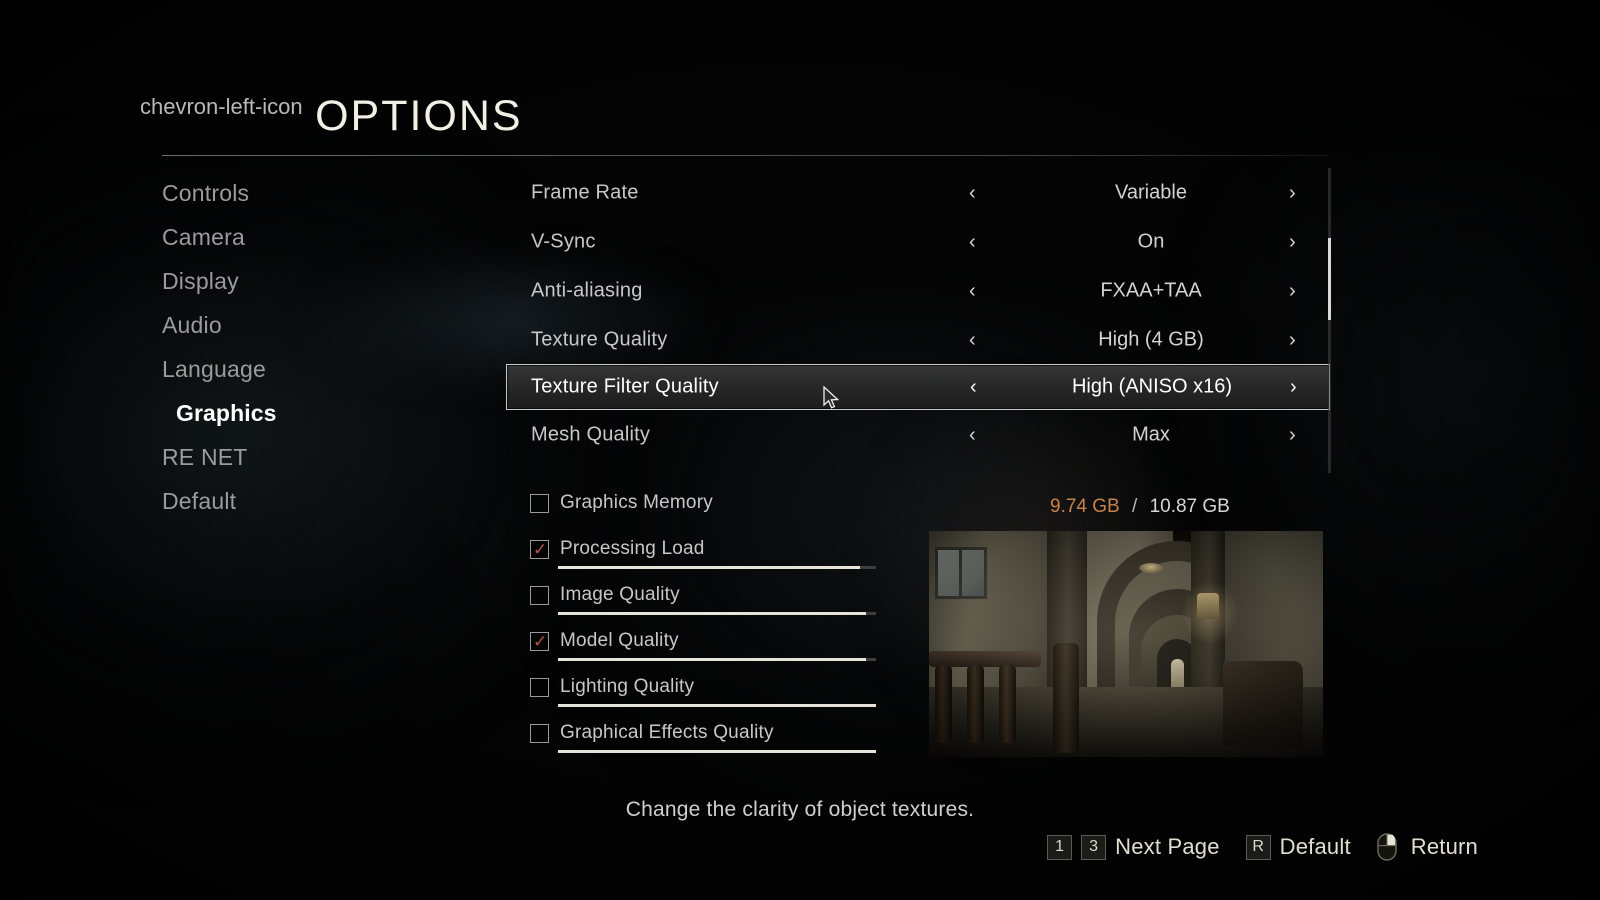 This screenshot has height=900, width=1600. I want to click on meter-item: Graphical Effects Quality, so click(716, 741).